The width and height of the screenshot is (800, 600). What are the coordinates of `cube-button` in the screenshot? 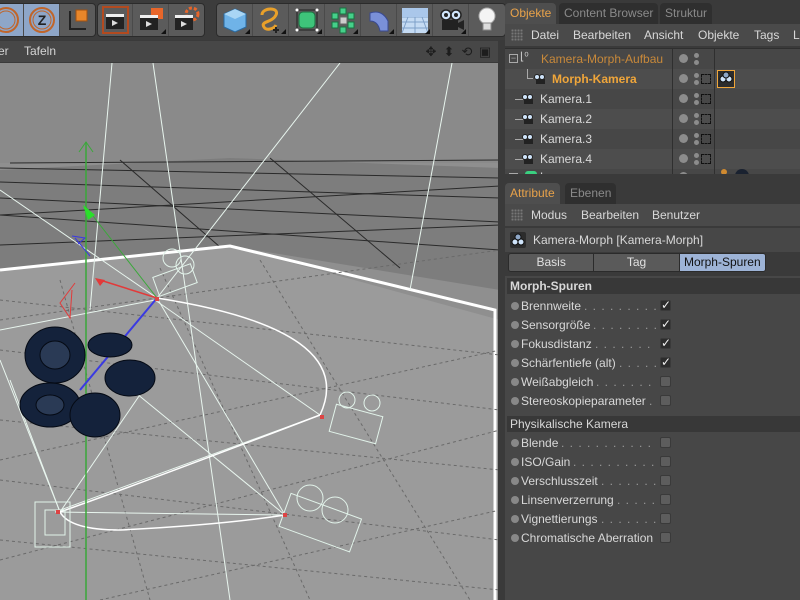 It's located at (235, 20).